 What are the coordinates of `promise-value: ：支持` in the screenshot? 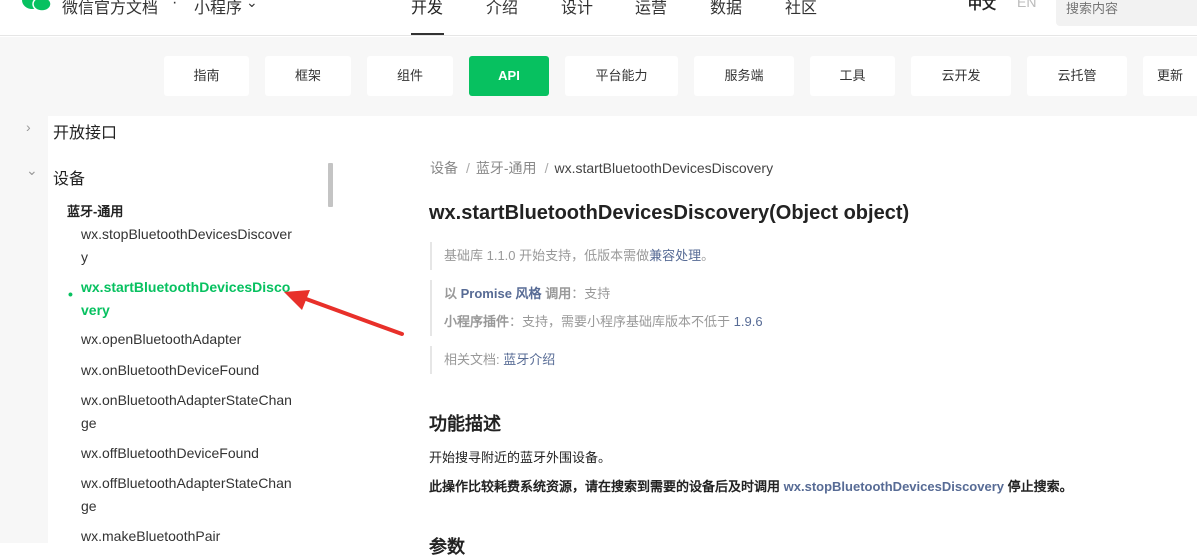 It's located at (591, 293).